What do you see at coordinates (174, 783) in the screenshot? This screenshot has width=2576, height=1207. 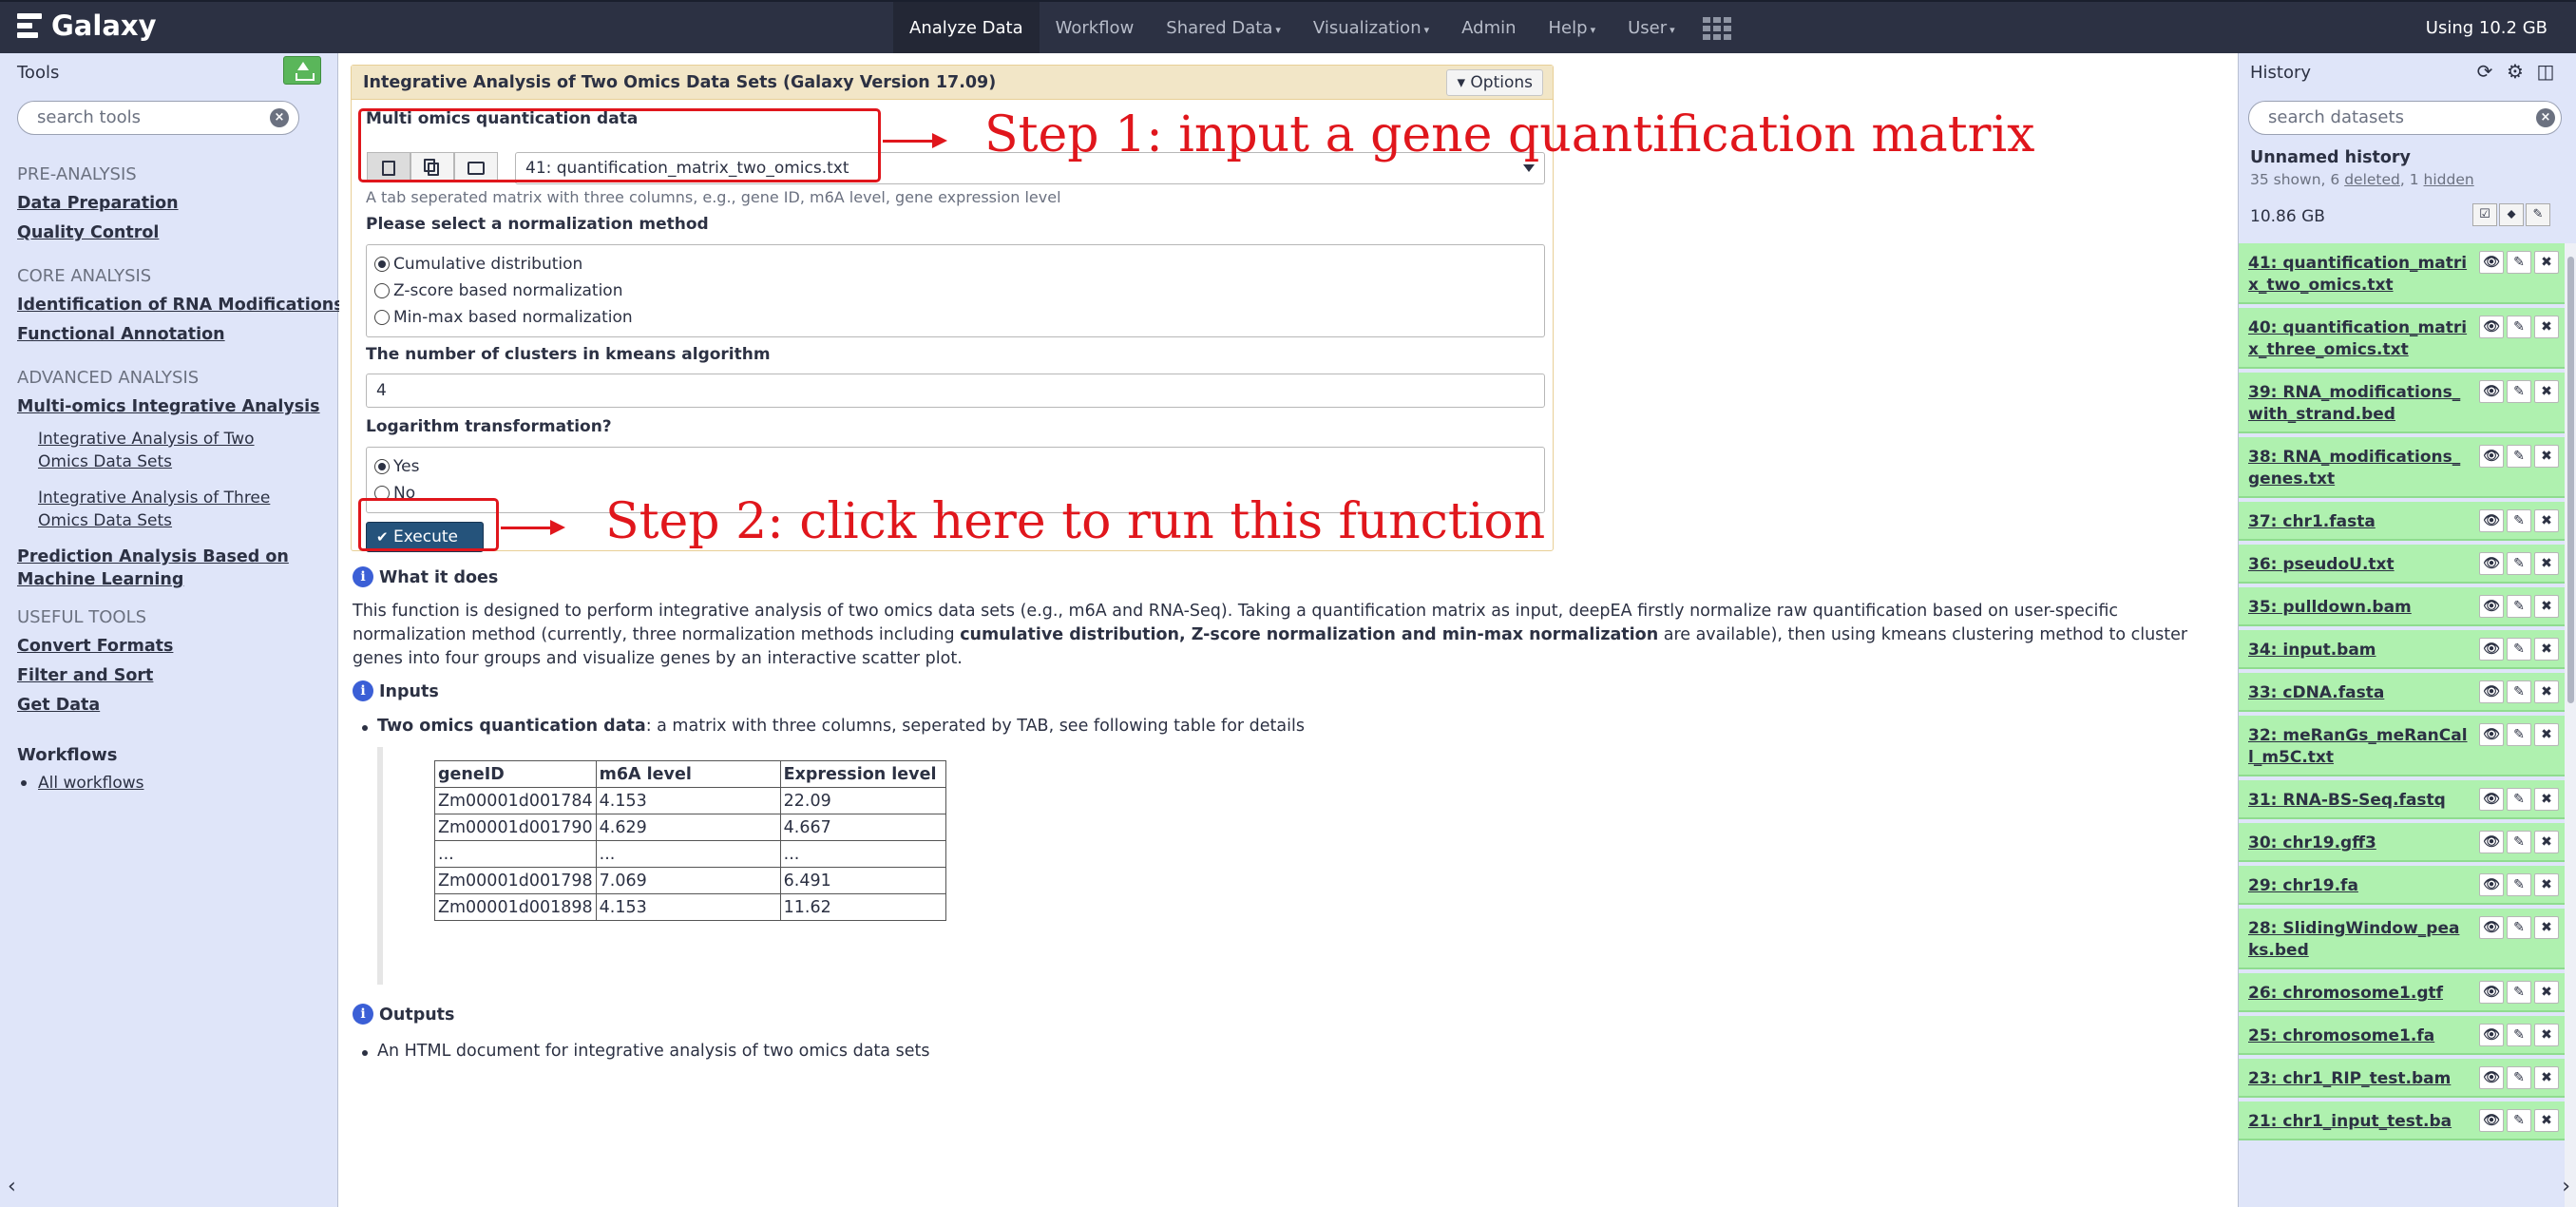 I see `all-workflows-link: All workflows` at bounding box center [174, 783].